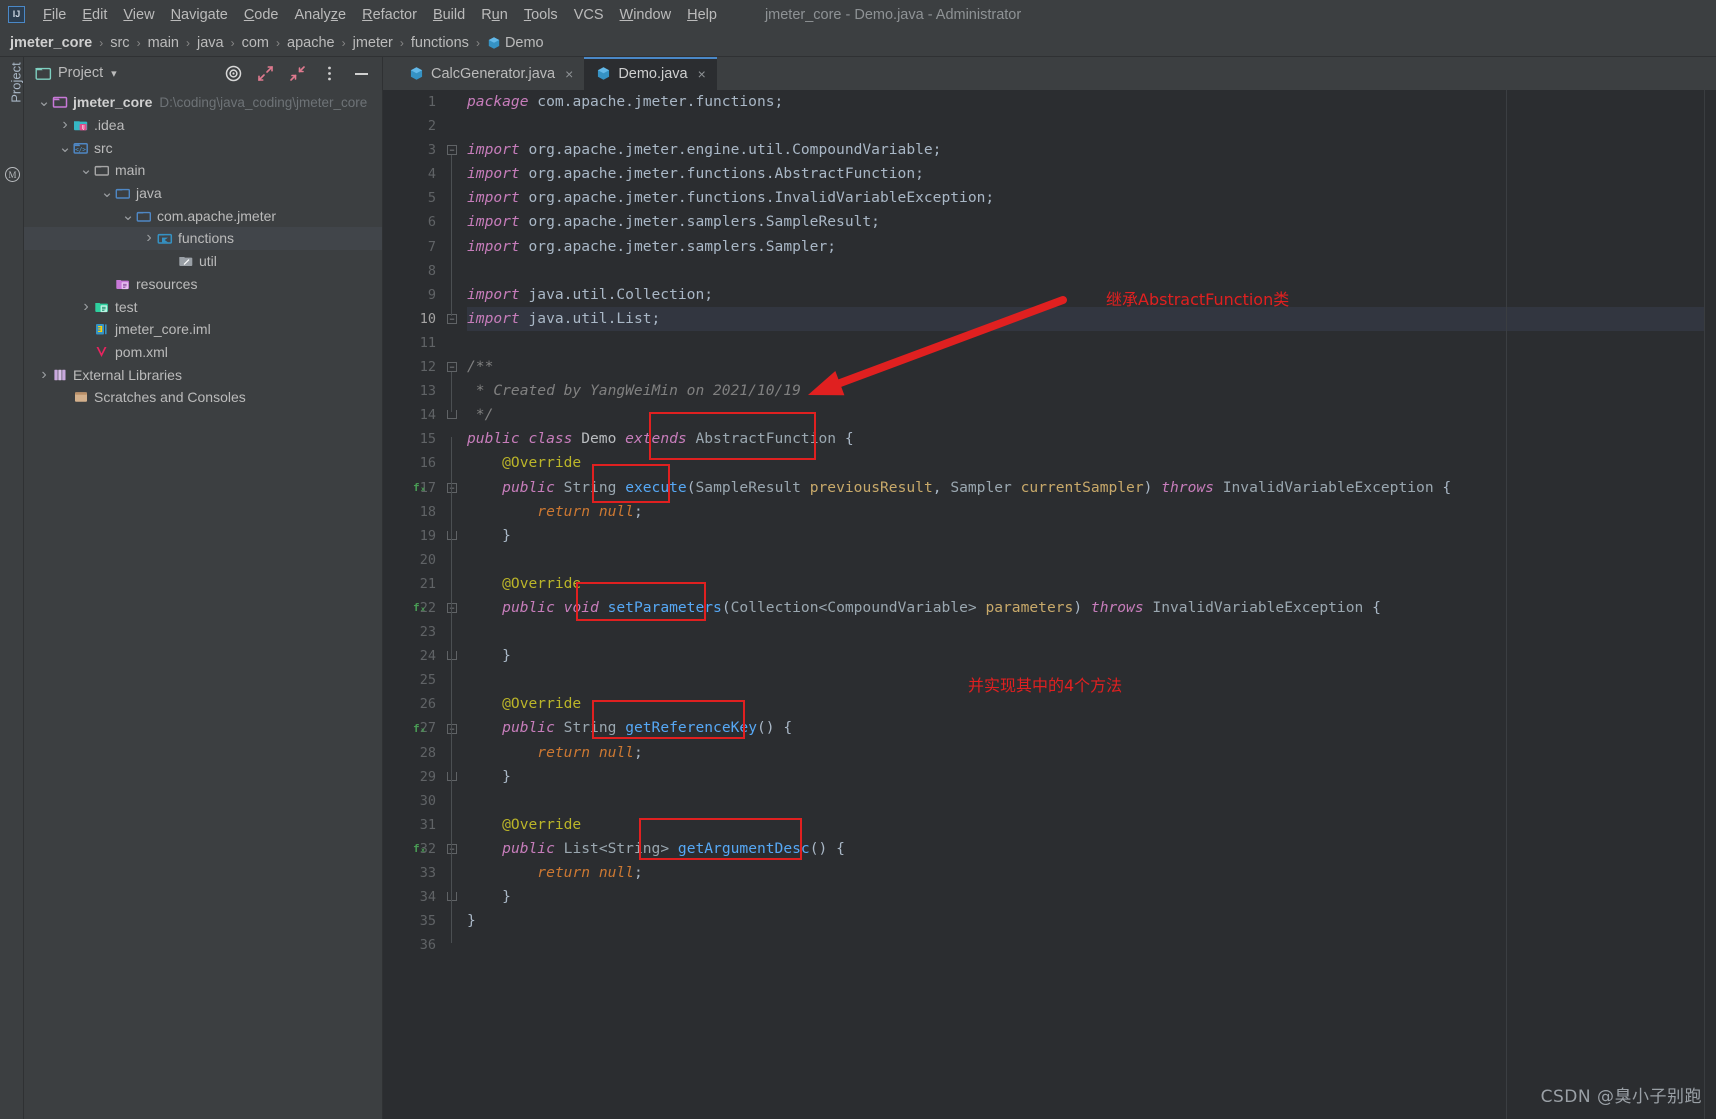  What do you see at coordinates (431, 222) in the screenshot?
I see `line-number: 6` at bounding box center [431, 222].